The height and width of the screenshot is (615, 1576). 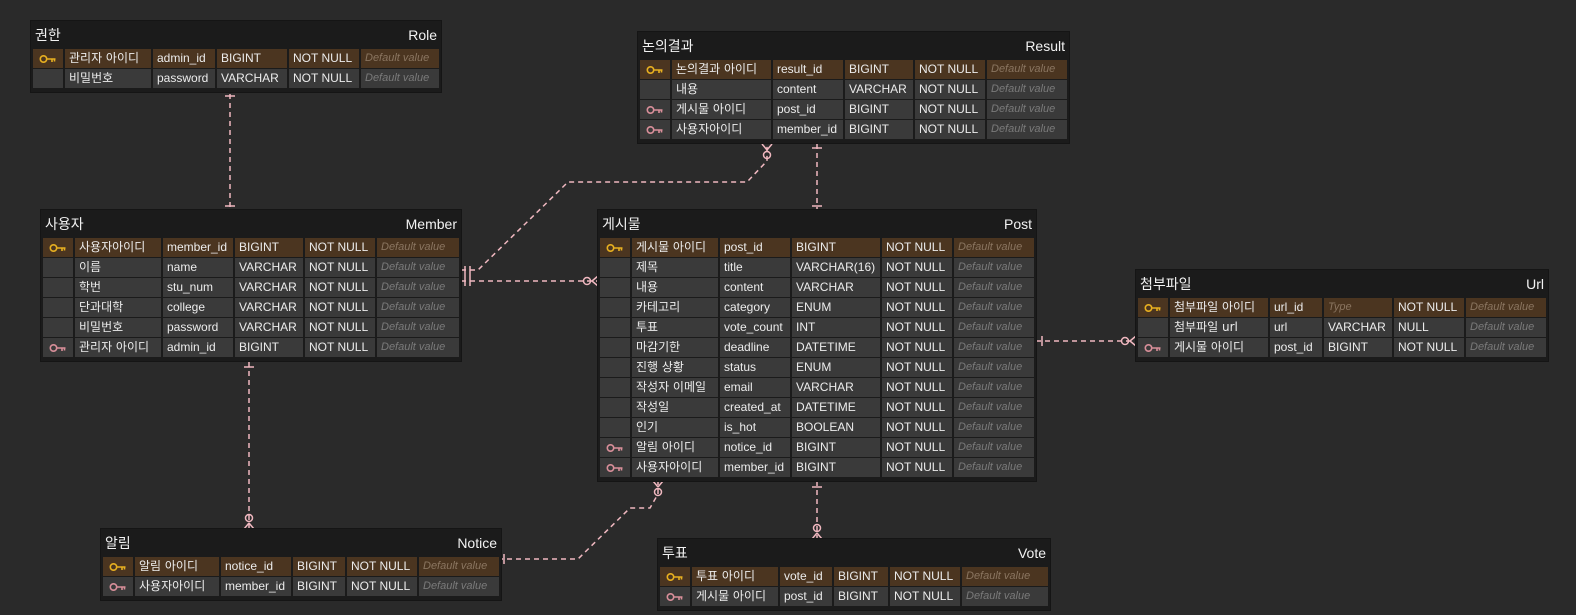 What do you see at coordinates (675, 407) in the screenshot?
I see `column-logical-name: 작성일` at bounding box center [675, 407].